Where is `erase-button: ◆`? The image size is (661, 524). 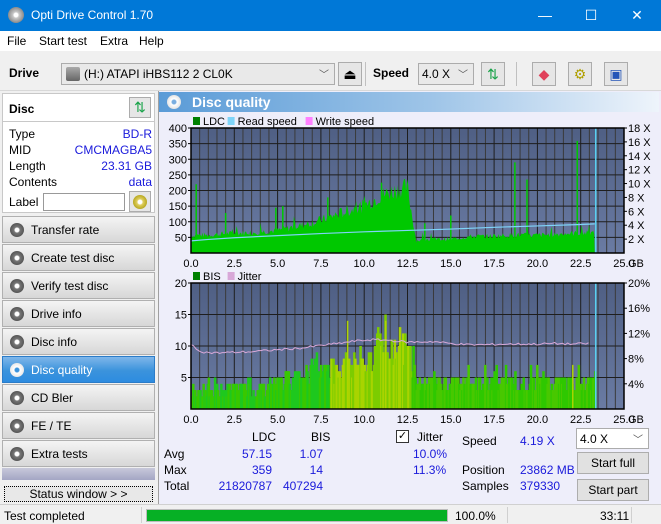 erase-button: ◆ is located at coordinates (544, 74).